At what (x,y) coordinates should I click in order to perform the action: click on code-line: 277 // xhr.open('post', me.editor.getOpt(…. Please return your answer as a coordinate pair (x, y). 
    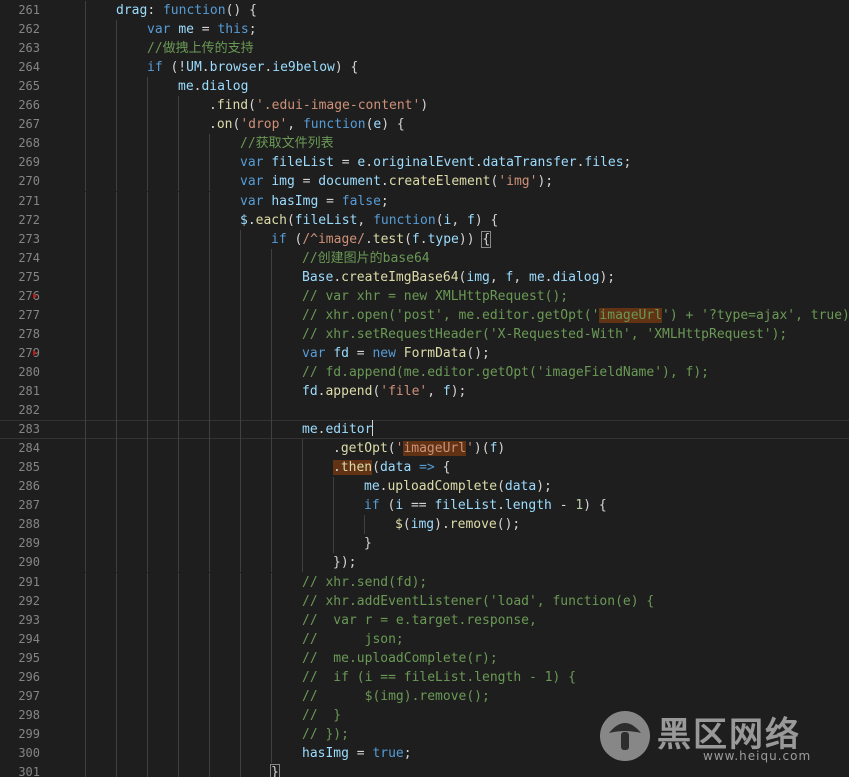
    Looking at the image, I should click on (424, 315).